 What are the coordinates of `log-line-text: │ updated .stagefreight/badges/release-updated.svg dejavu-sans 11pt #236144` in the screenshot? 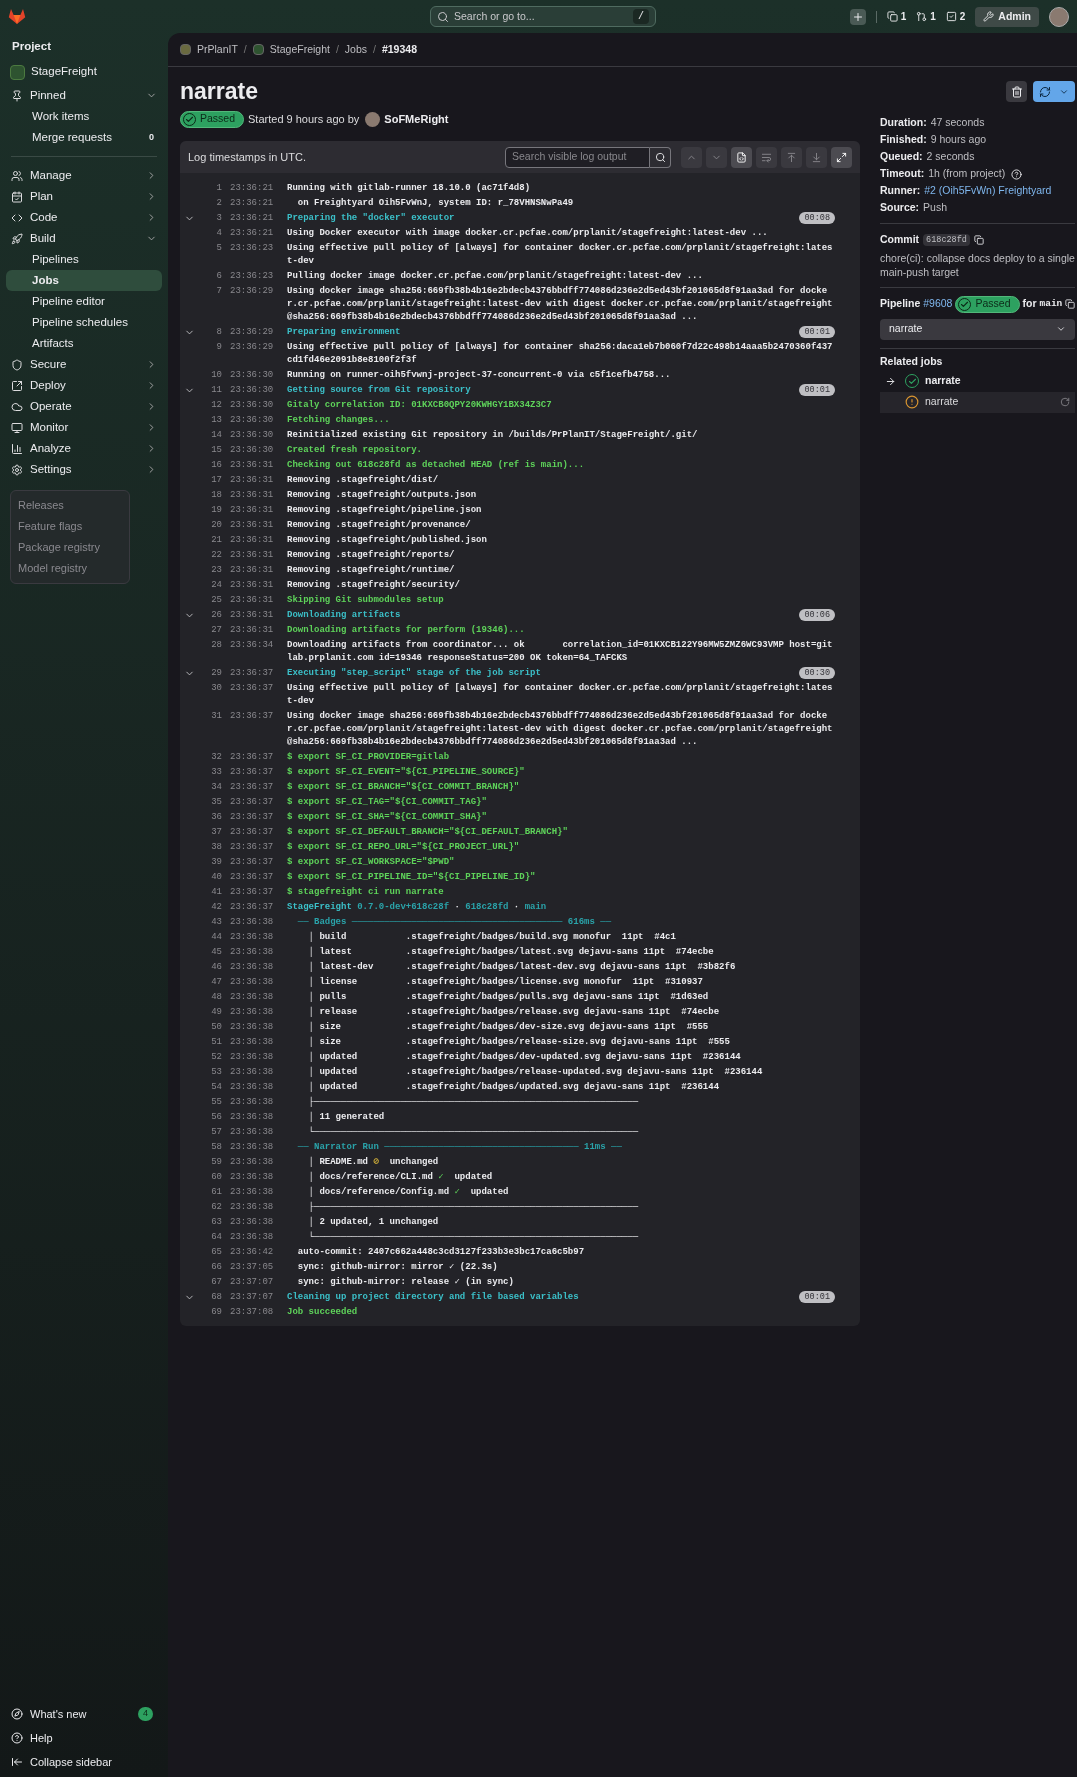 It's located at (535, 1072).